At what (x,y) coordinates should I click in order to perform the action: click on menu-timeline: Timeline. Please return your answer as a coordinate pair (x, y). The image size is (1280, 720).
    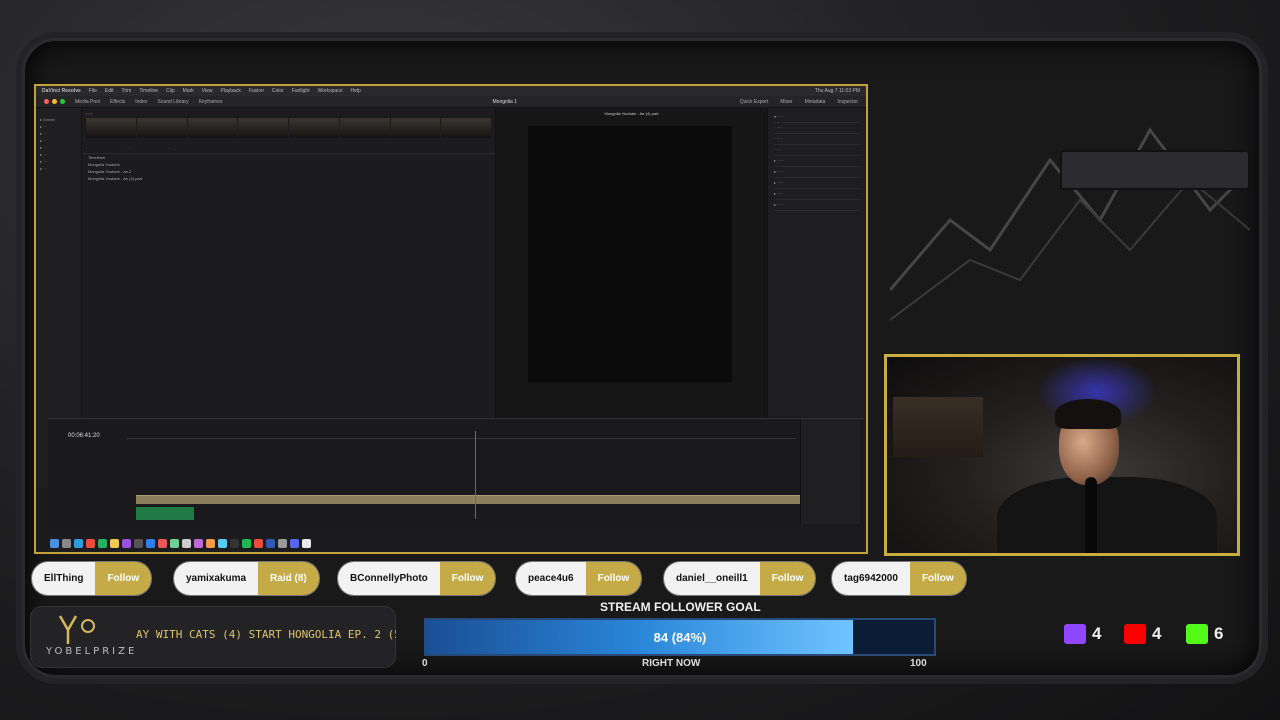
    Looking at the image, I should click on (148, 91).